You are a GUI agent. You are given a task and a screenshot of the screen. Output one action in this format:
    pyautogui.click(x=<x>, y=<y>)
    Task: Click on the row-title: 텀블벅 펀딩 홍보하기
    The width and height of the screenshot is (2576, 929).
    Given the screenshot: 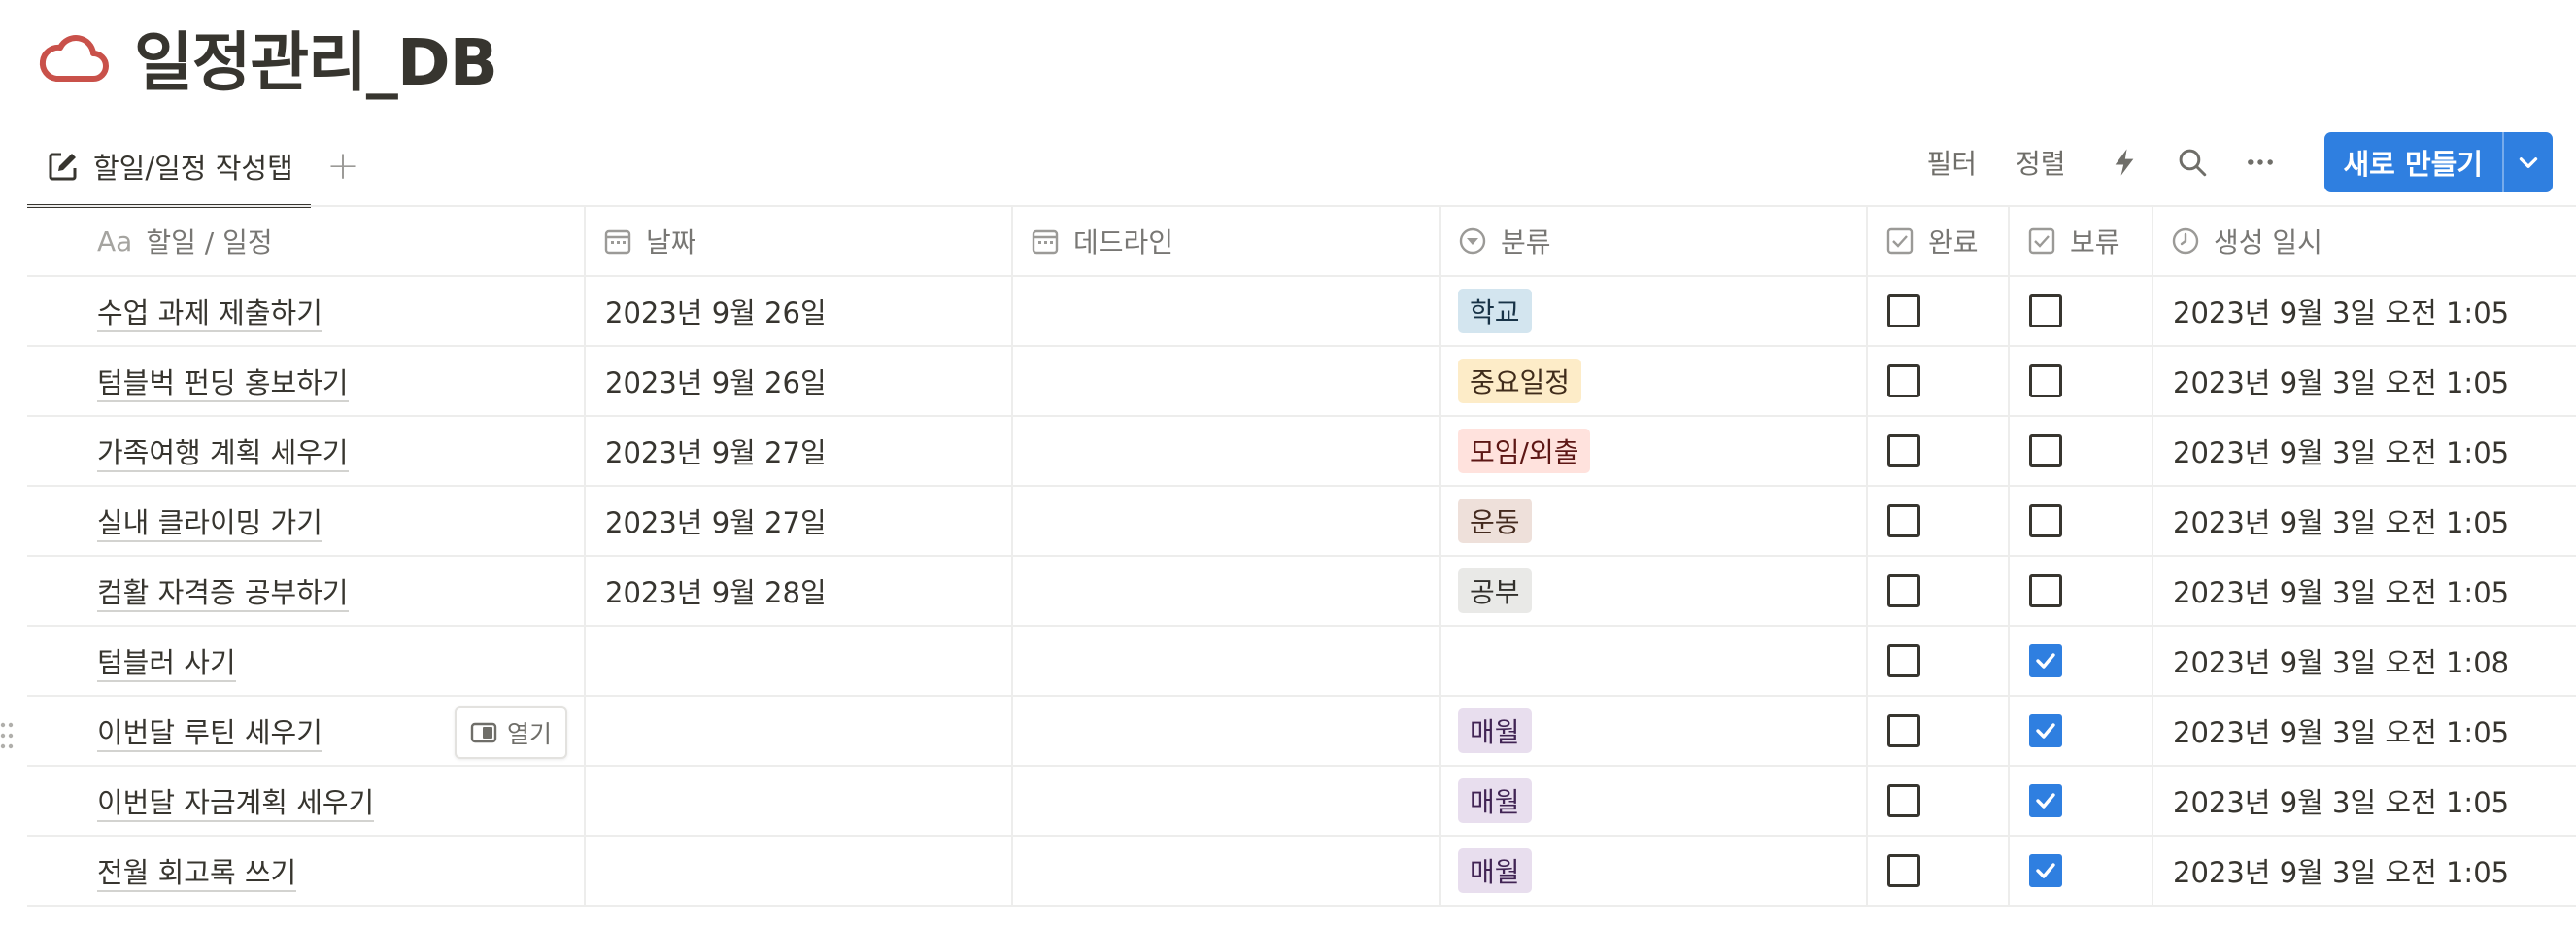 What is the action you would take?
    pyautogui.click(x=223, y=384)
    